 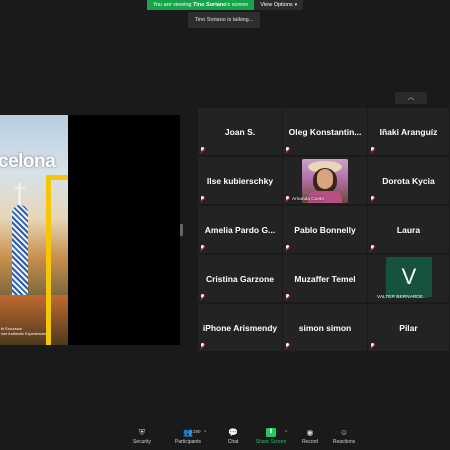 I want to click on viewing-screen-notice: You are viewing Tino Soriano's screen, so click(x=200, y=5).